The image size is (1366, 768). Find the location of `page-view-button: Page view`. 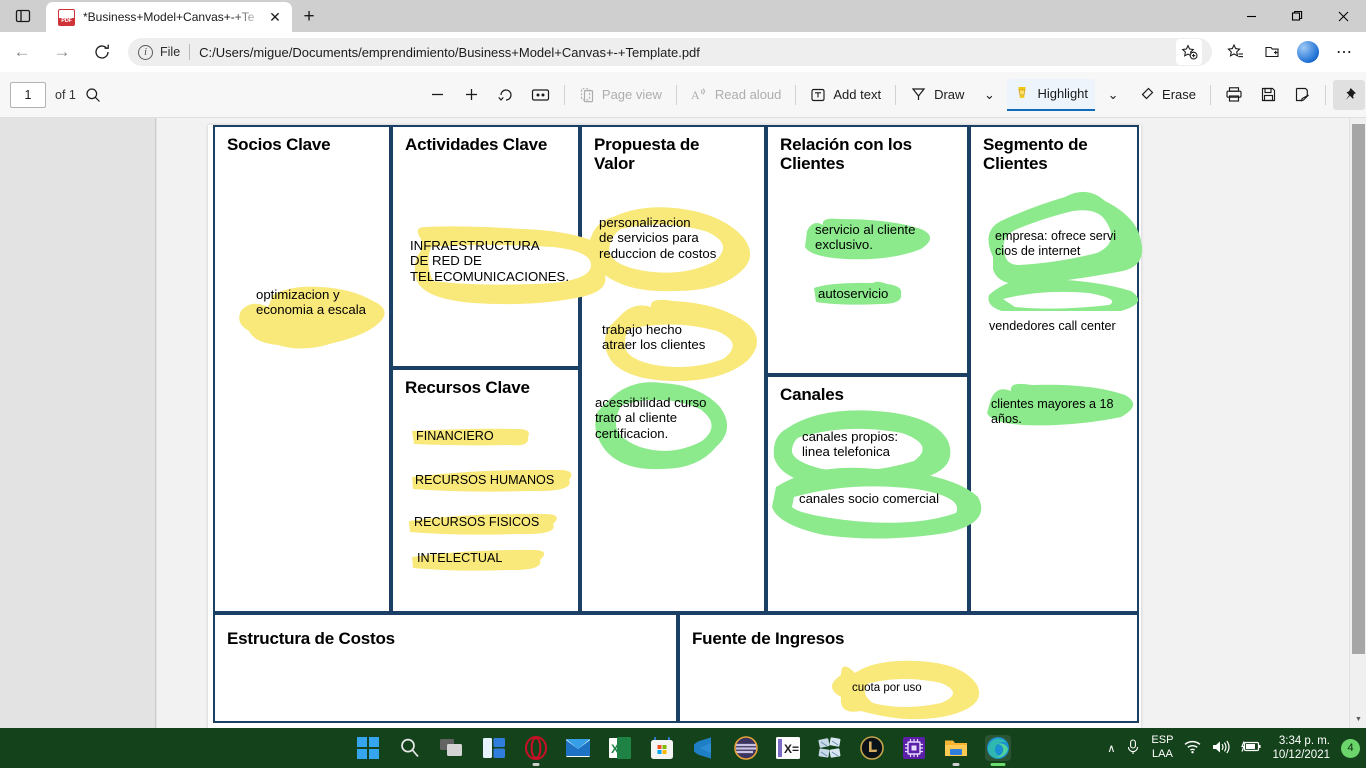

page-view-button: Page view is located at coordinates (620, 95).